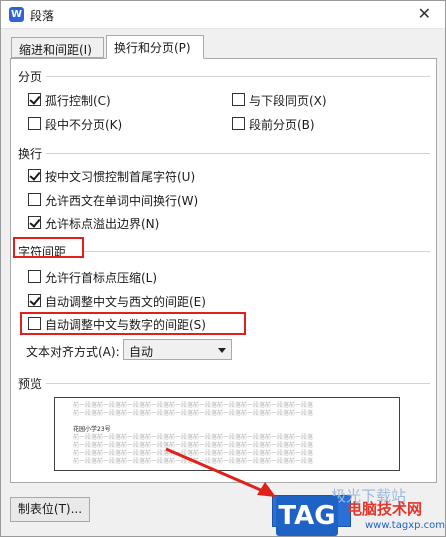 This screenshot has width=446, height=537. Describe the element at coordinates (385, 509) in the screenshot. I see `watermark-title: 电脑技术网` at that location.